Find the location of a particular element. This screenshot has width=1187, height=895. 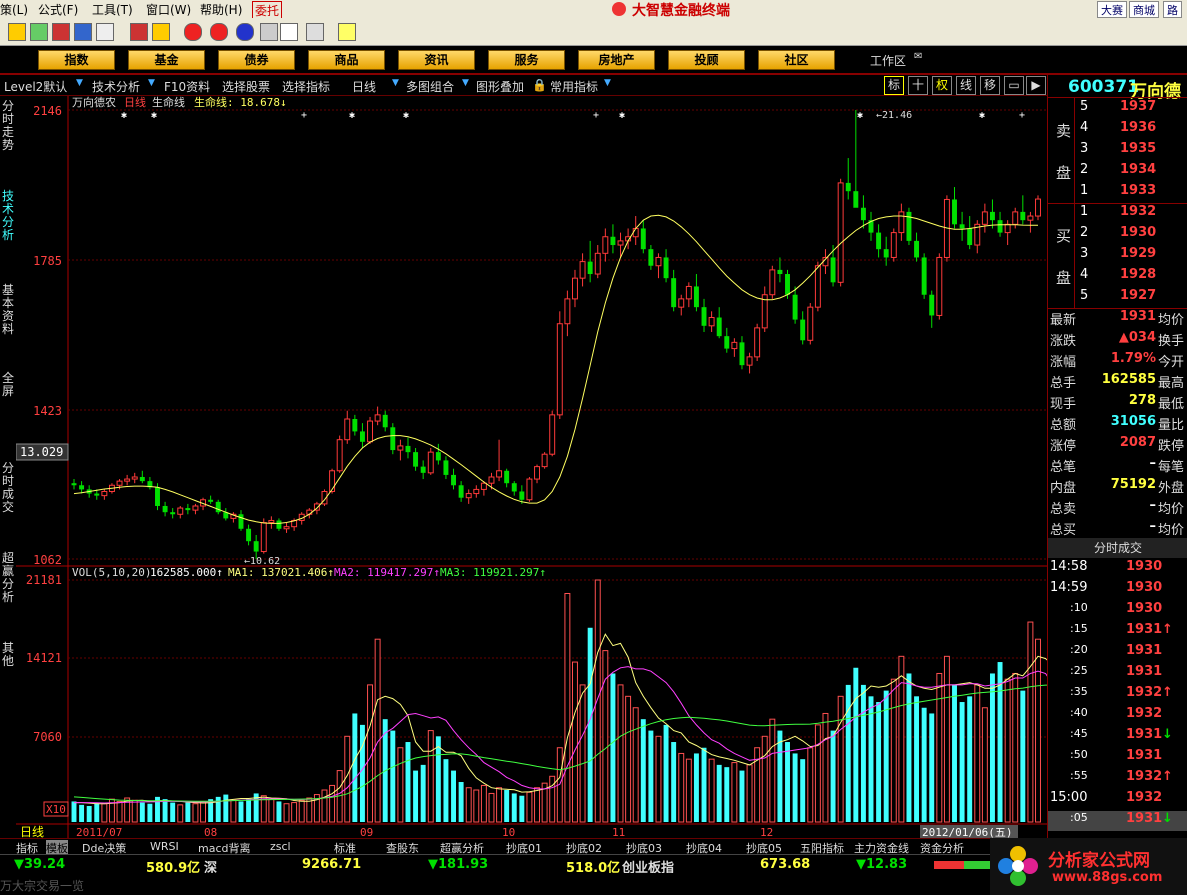

report-icon is located at coordinates (83, 32).